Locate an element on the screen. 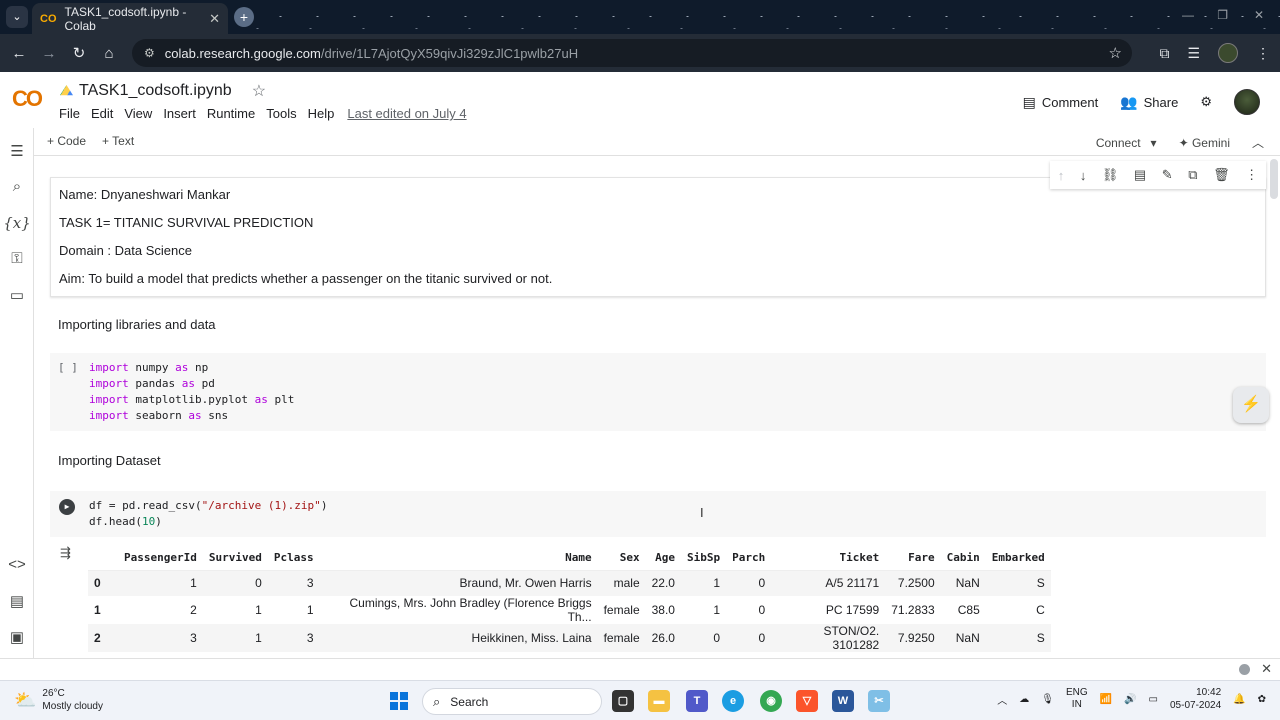 This screenshot has width=1280, height=720. mirror-cell-icon: ⧉ is located at coordinates (1192, 175).